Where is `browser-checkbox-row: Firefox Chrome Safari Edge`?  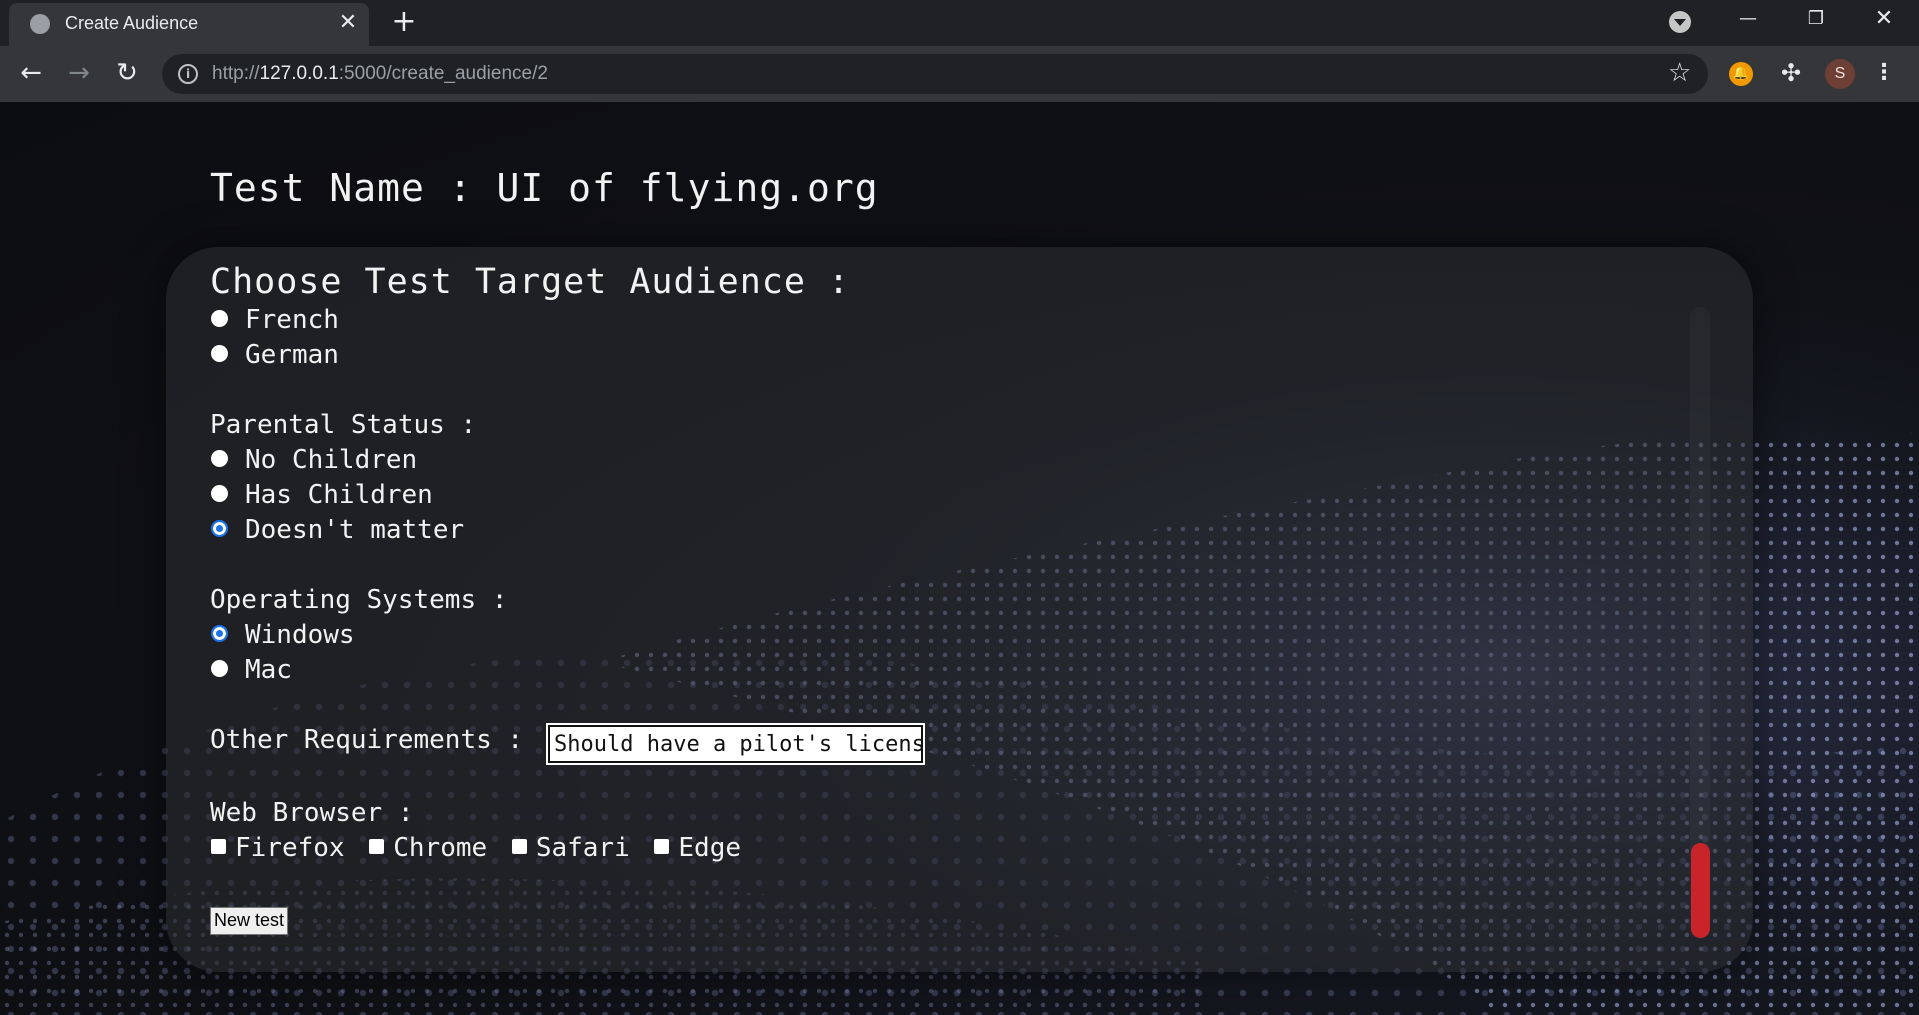 browser-checkbox-row: Firefox Chrome Safari Edge is located at coordinates (479, 848).